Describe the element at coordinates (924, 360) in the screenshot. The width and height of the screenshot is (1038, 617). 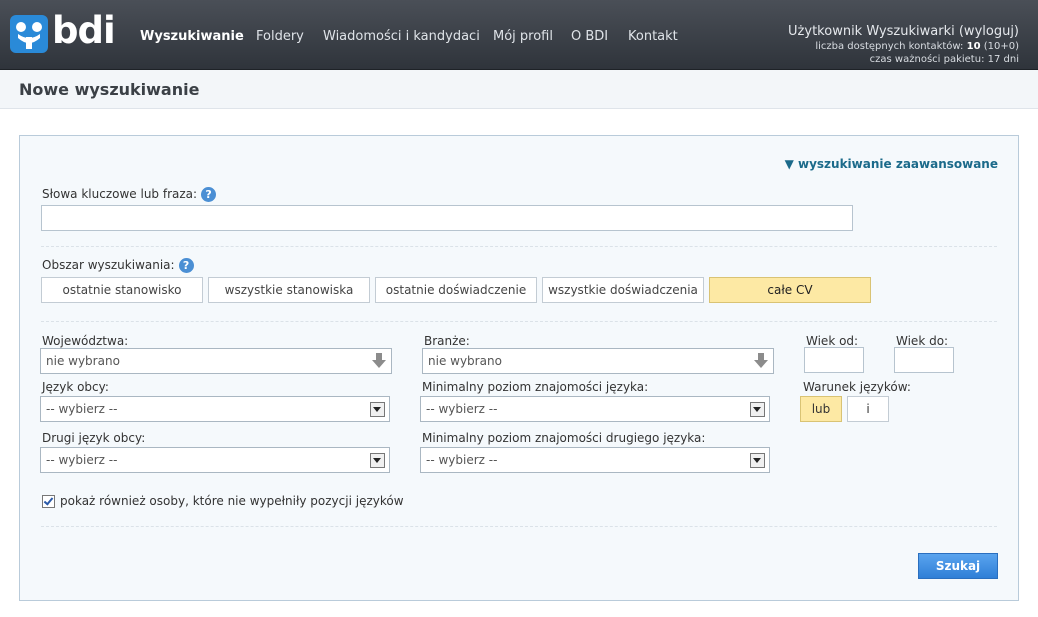
I see `age-to-input` at that location.